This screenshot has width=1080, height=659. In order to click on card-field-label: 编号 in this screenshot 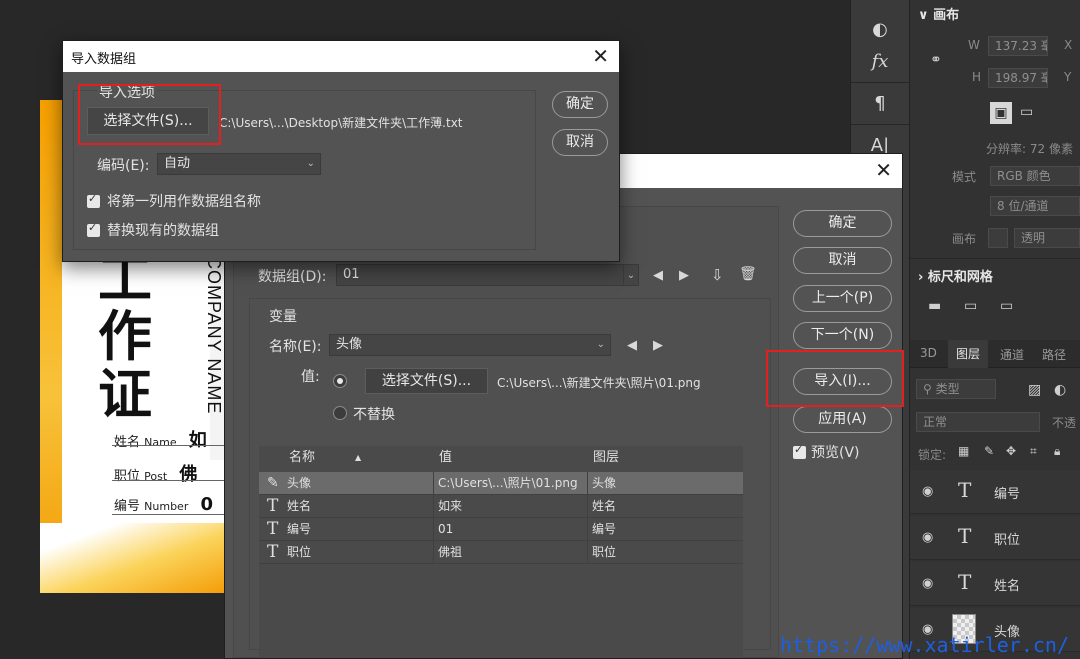, I will do `click(127, 506)`.